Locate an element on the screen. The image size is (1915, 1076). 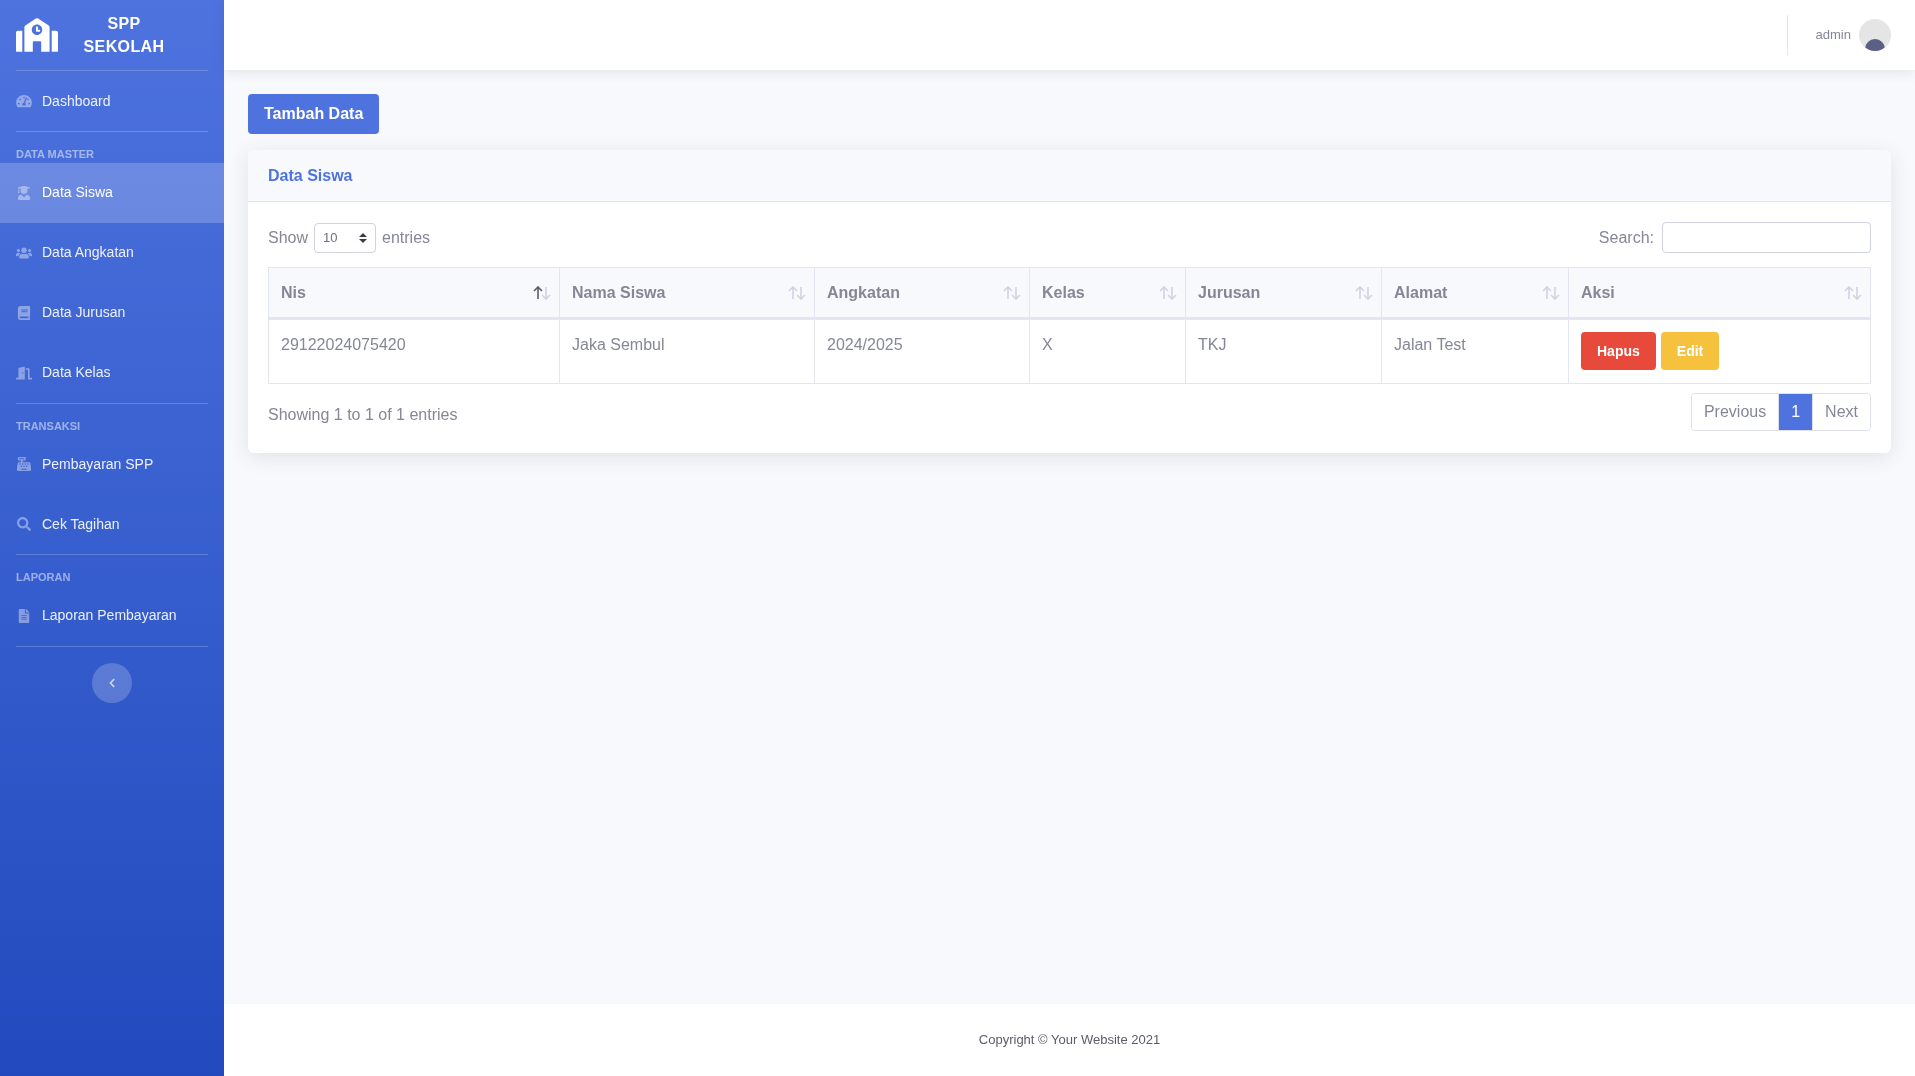
dashboard-icon is located at coordinates (24, 101).